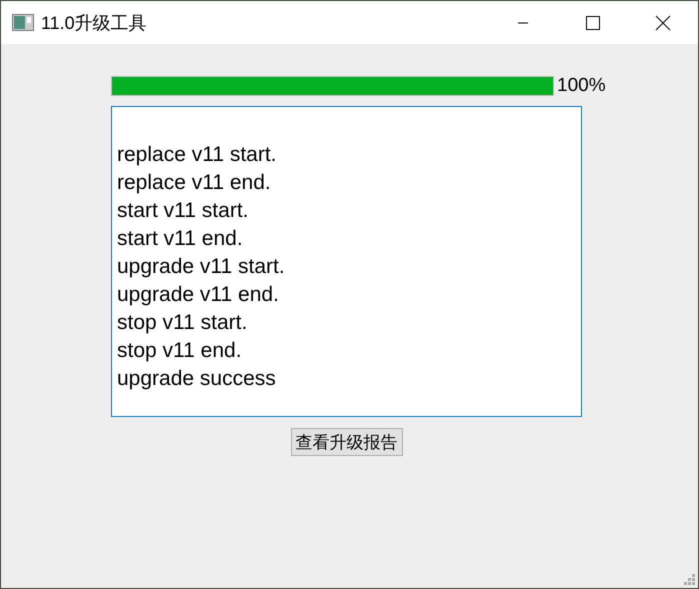  Describe the element at coordinates (182, 323) in the screenshot. I see `log-line: stop v11 start.` at that location.